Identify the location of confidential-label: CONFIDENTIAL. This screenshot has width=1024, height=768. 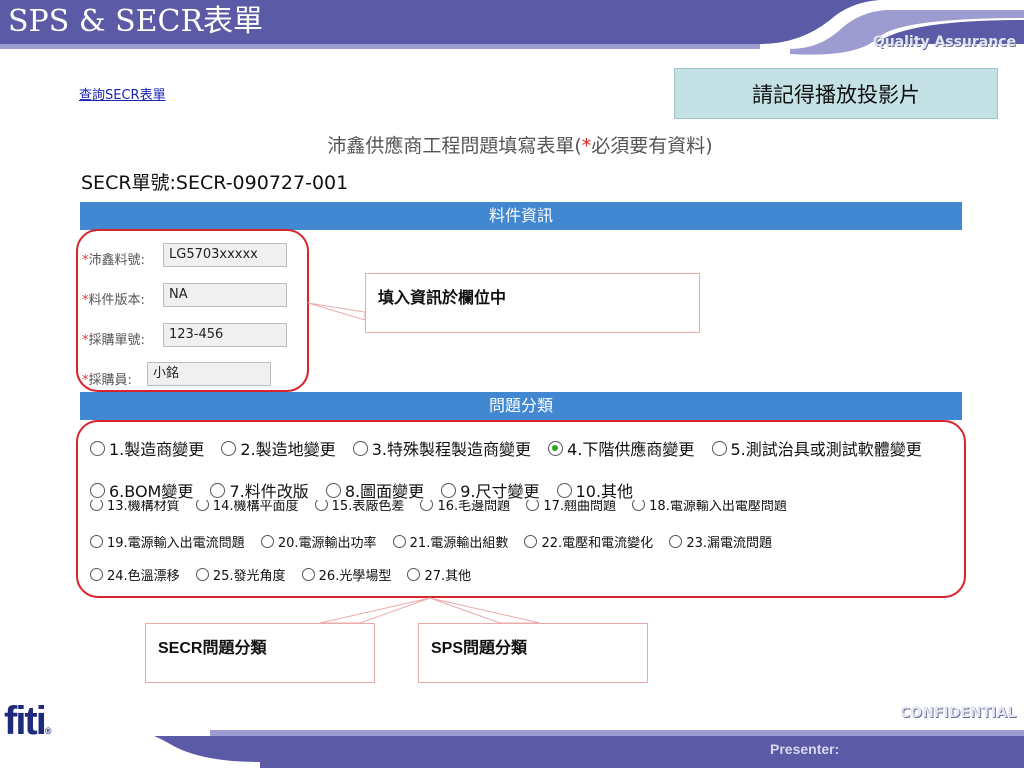
(957, 713).